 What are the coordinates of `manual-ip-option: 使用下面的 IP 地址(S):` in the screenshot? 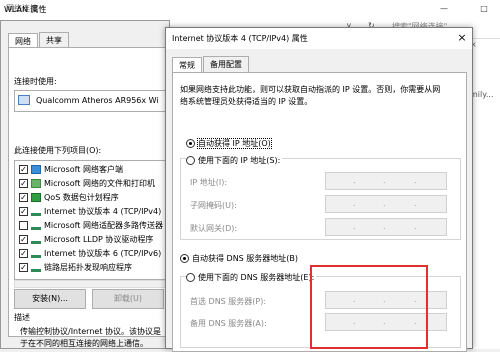 It's located at (234, 160).